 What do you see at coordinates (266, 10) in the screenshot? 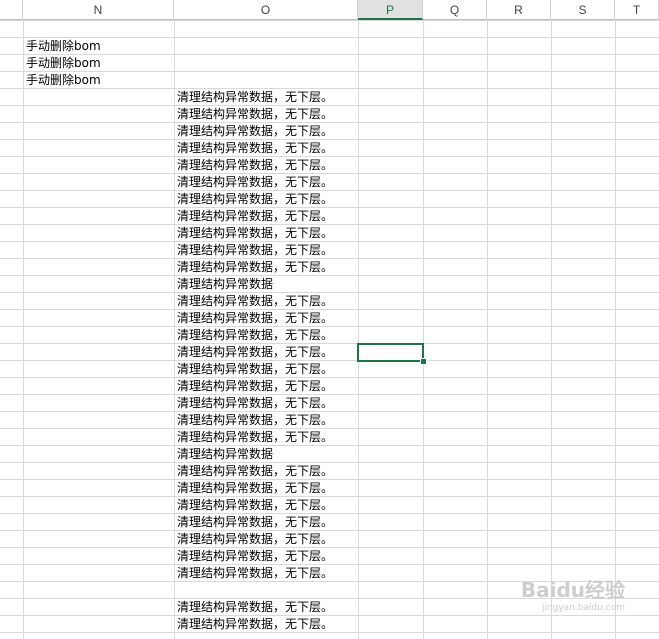
I see `column-header-o: O` at bounding box center [266, 10].